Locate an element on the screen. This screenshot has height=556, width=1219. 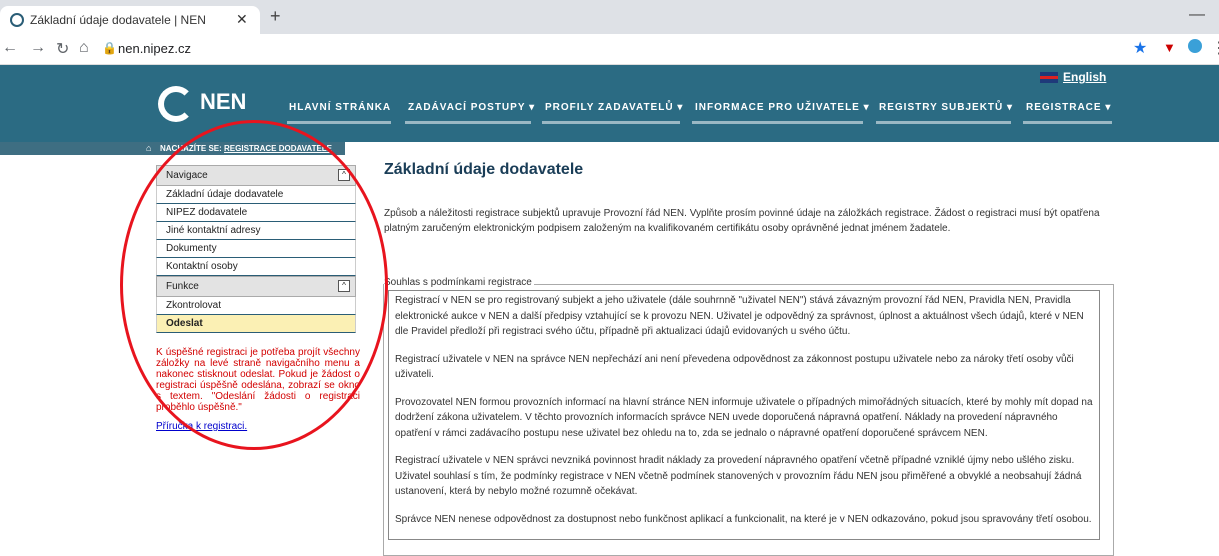
url-field: nen.nipez.cz is located at coordinates (154, 48).